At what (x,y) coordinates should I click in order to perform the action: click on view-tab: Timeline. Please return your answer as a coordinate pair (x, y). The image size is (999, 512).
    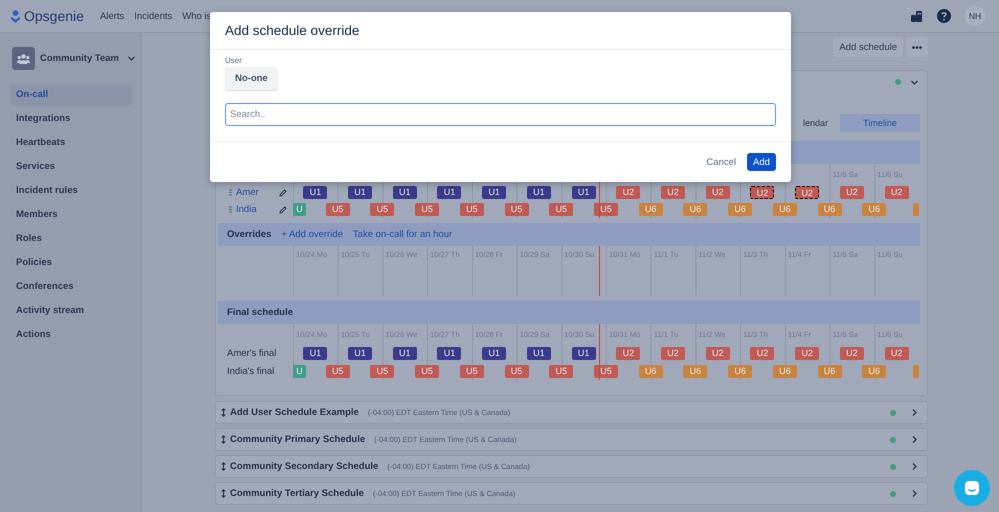
    Looking at the image, I should click on (880, 123).